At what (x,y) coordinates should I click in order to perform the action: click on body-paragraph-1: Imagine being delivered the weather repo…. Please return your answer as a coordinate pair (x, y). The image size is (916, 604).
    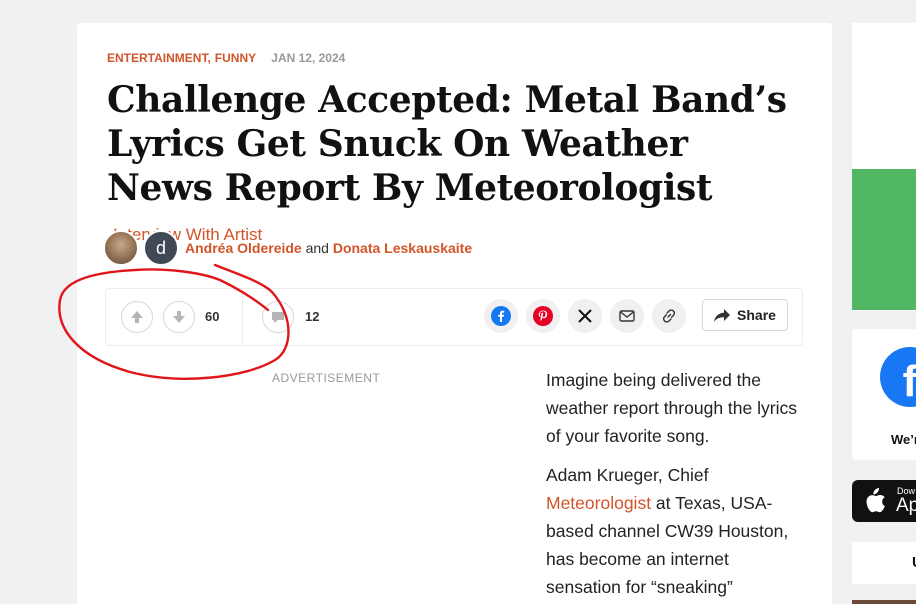
    Looking at the image, I should click on (671, 408).